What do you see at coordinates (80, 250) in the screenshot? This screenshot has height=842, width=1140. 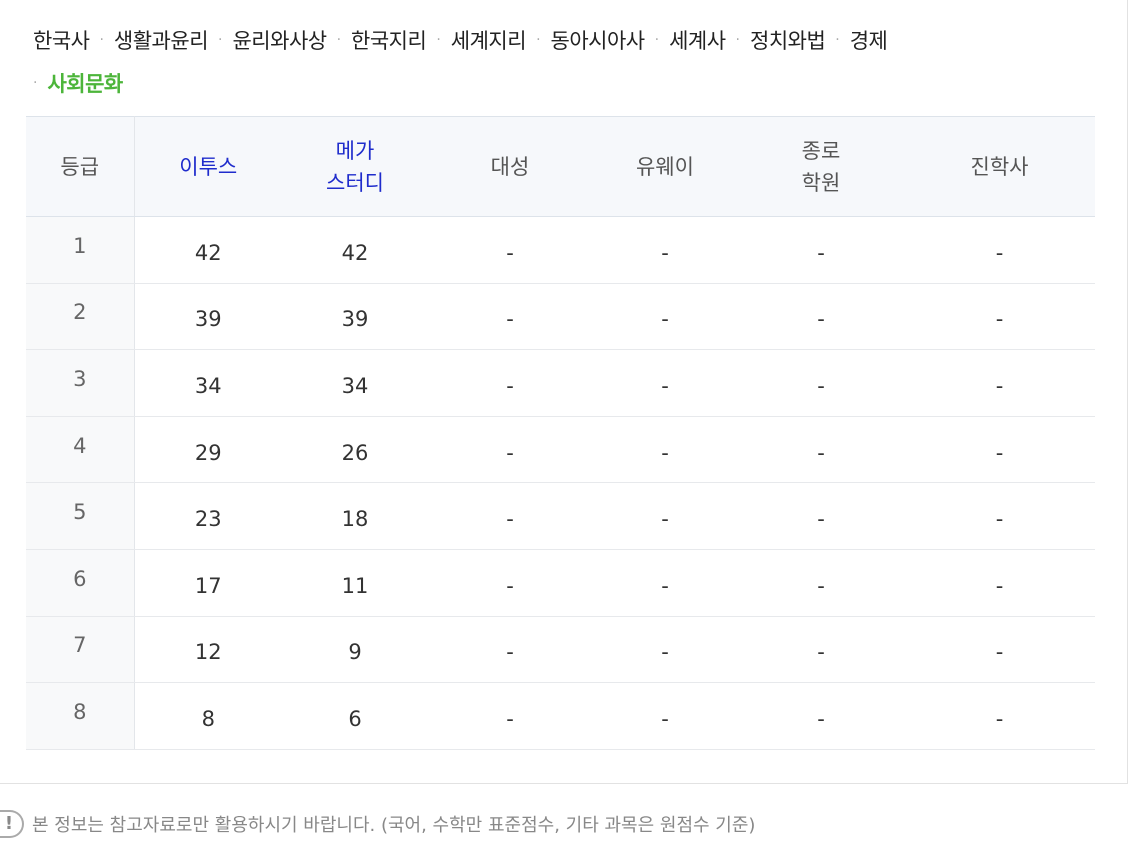 I see `grade-cell: 1` at bounding box center [80, 250].